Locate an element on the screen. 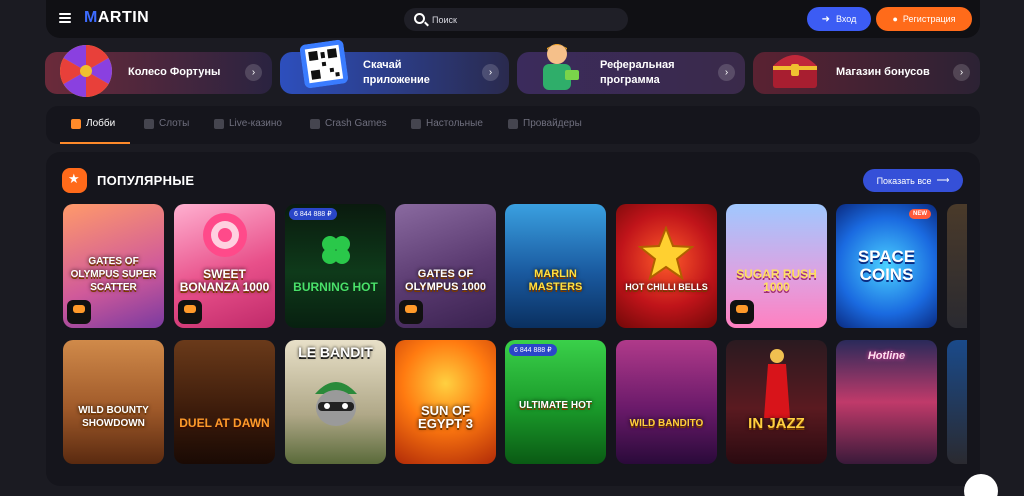 Image resolution: width=1024 pixels, height=496 pixels. crown-icon is located at coordinates (513, 123).